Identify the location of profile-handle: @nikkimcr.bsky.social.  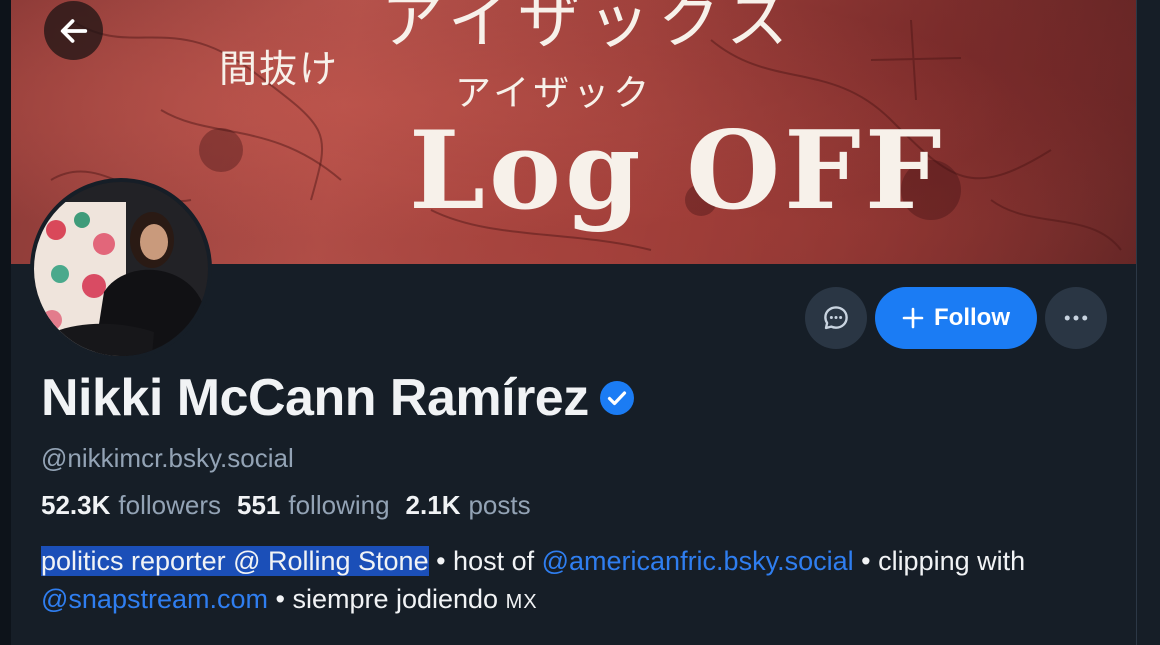
(167, 458).